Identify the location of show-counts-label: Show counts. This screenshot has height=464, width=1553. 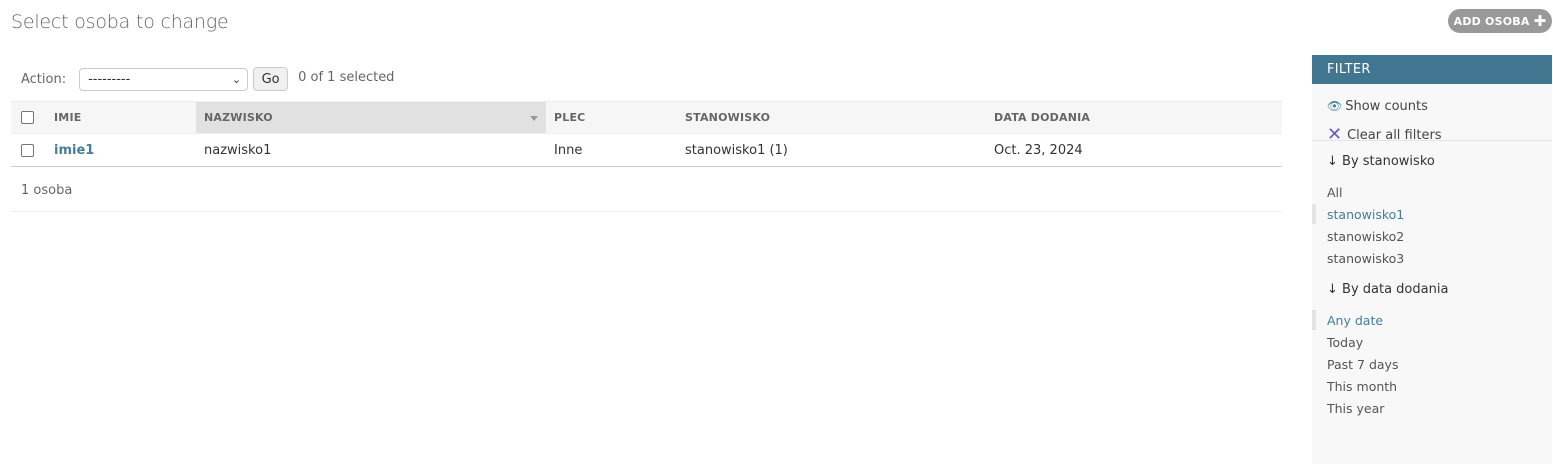
(1386, 106).